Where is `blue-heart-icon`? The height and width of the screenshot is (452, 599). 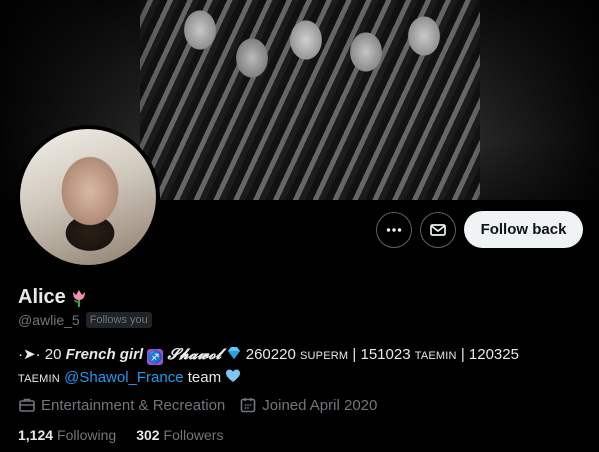
blue-heart-icon is located at coordinates (233, 375).